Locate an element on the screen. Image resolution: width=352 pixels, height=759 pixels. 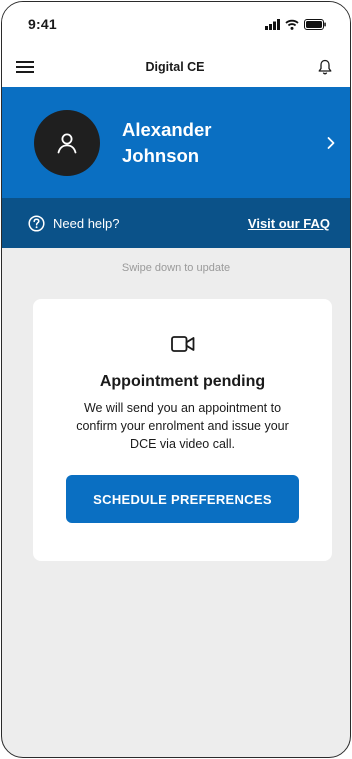
help-bar: Need help? Visit our FAQ is located at coordinates (176, 223).